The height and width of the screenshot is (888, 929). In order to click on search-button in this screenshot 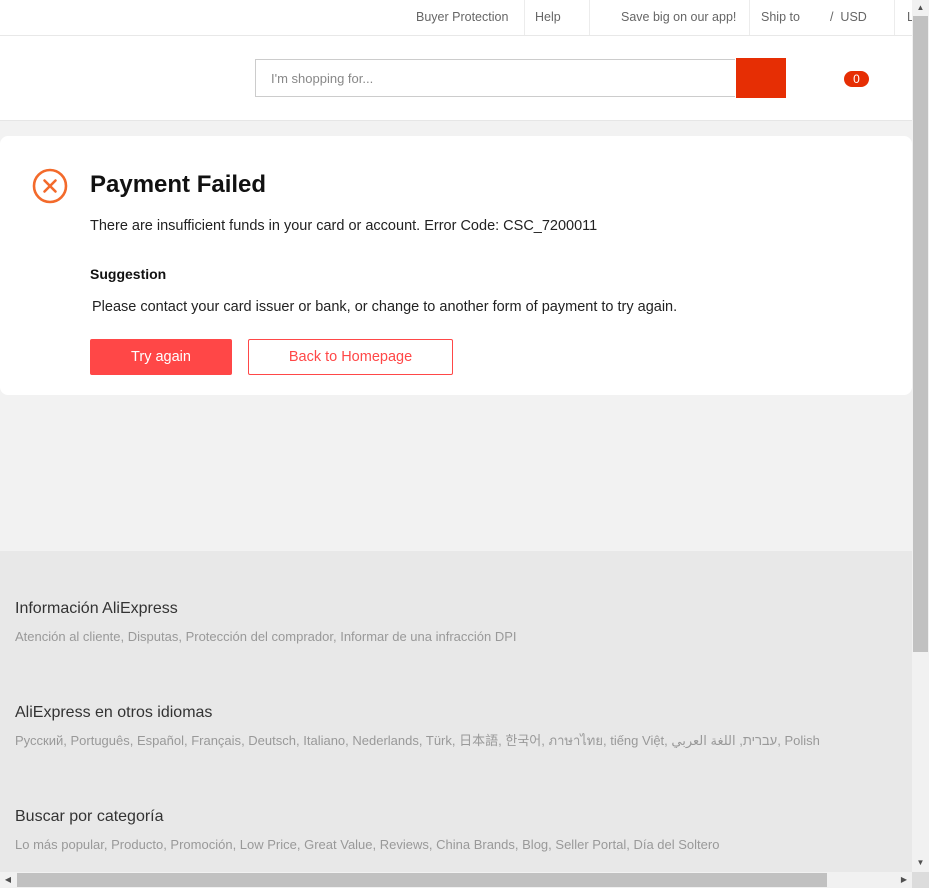, I will do `click(761, 78)`.